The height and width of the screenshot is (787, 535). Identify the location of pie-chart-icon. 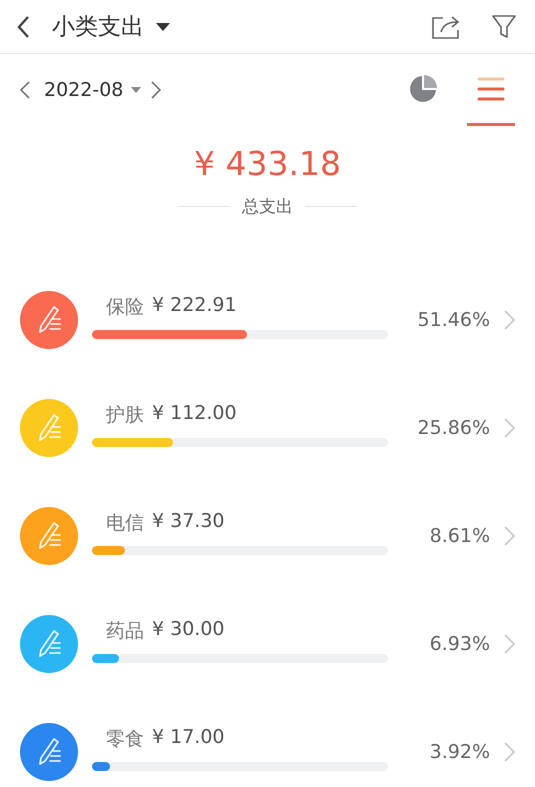
(423, 89).